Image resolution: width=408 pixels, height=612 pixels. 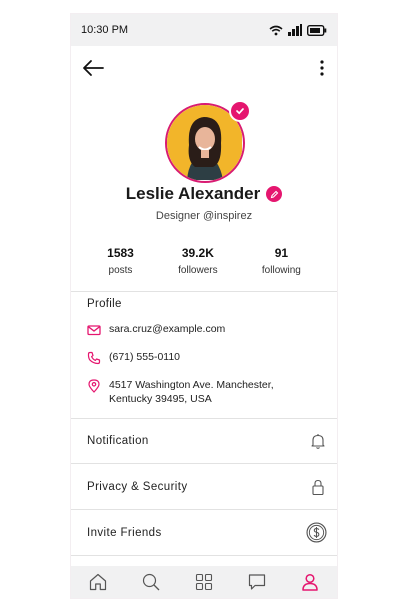 What do you see at coordinates (137, 487) in the screenshot?
I see `menu-item-label: Privacy & Security` at bounding box center [137, 487].